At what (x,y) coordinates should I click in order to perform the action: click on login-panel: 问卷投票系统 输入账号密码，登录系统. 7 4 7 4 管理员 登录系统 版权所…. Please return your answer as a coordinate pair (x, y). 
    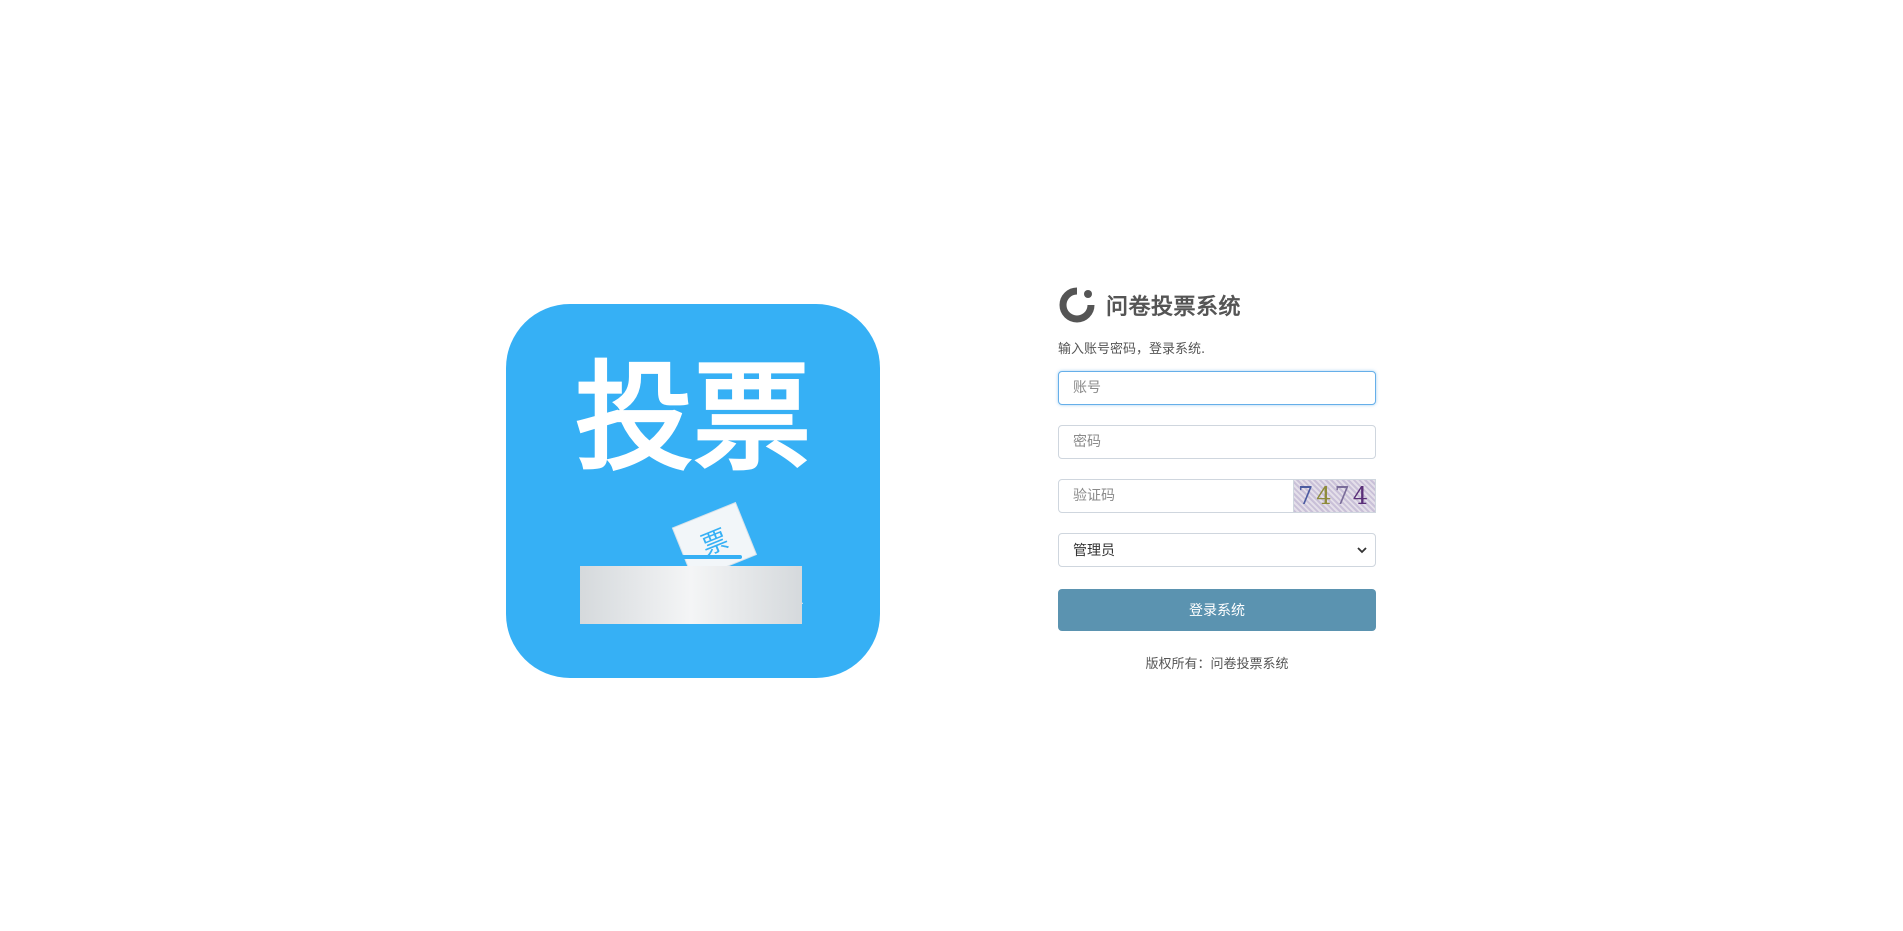
    Looking at the image, I should click on (1217, 478).